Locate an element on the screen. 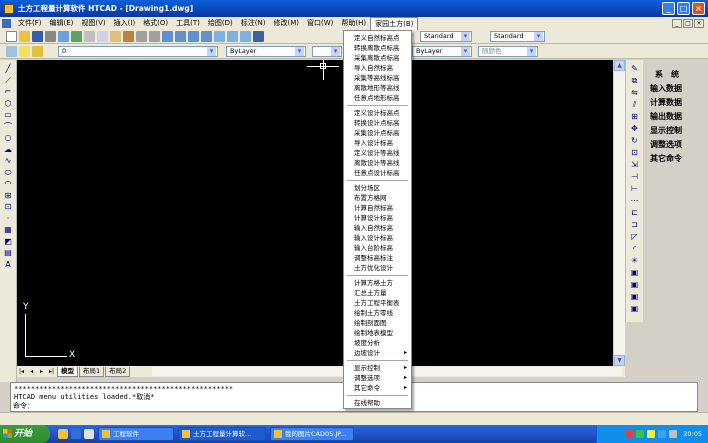 This screenshot has width=708, height=443. layer-tool-4-icon: ▣ is located at coordinates (635, 309).